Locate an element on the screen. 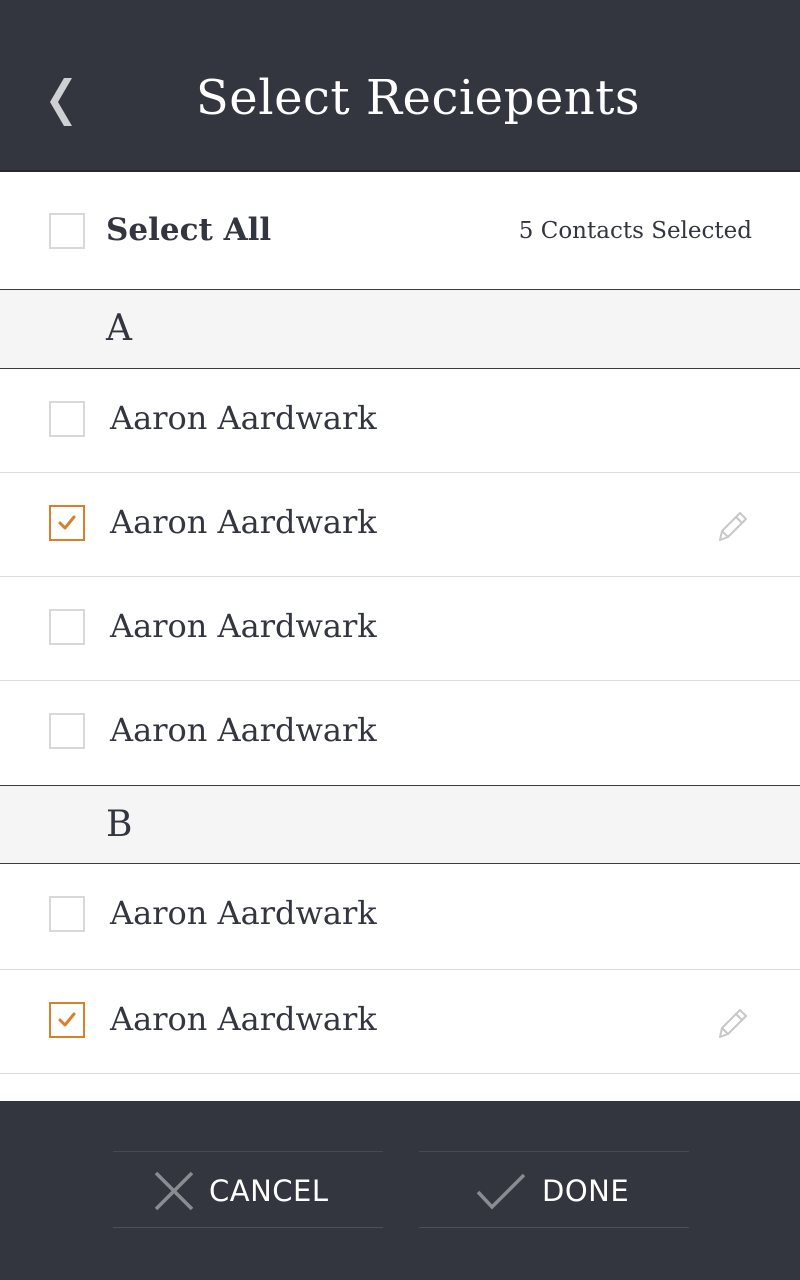  selected-count-text: 5 Contacts Selected is located at coordinates (635, 231).